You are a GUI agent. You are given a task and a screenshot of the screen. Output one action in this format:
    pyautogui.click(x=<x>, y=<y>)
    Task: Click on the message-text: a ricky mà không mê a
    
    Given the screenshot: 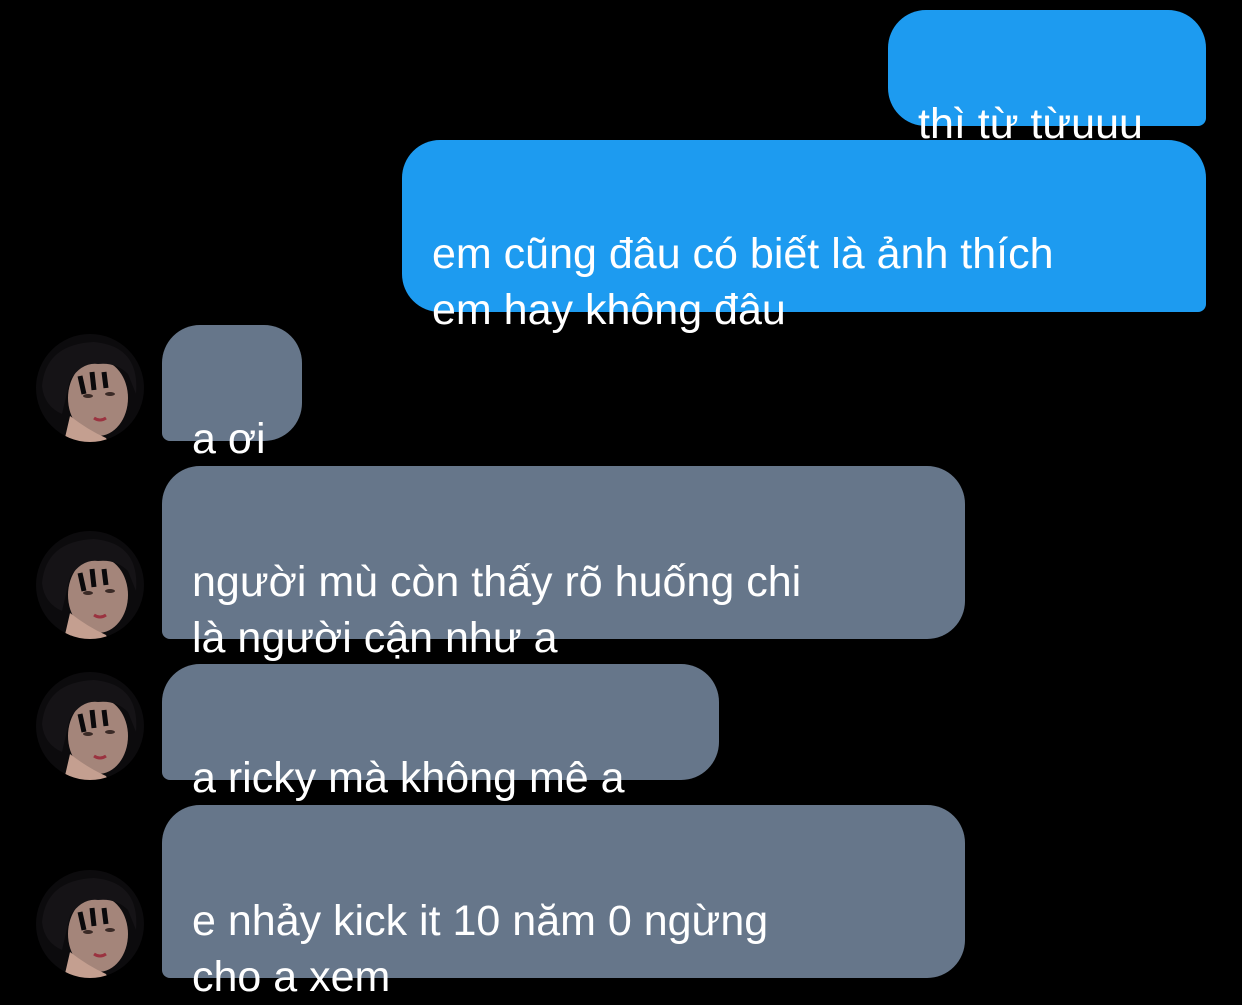 What is the action you would take?
    pyautogui.click(x=408, y=778)
    